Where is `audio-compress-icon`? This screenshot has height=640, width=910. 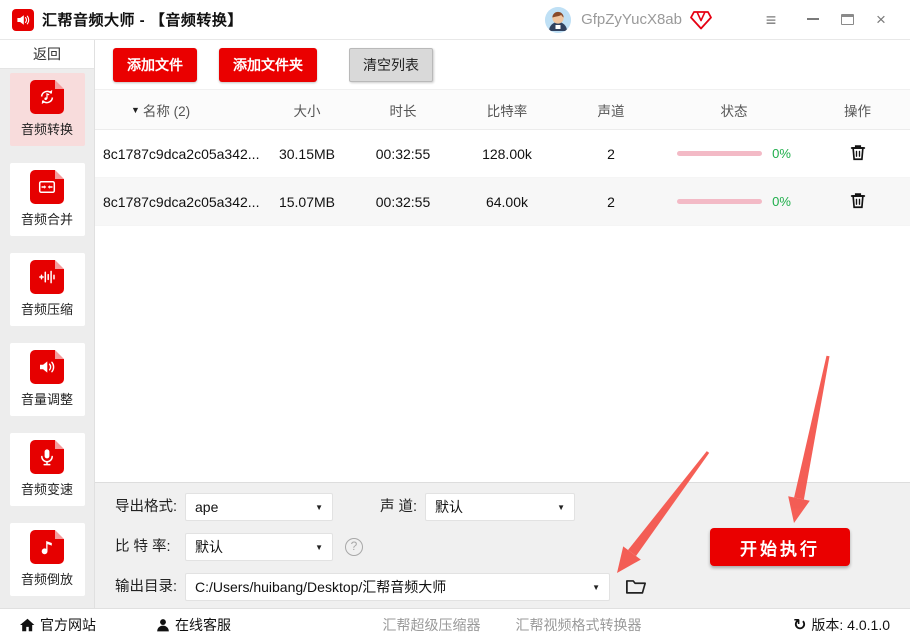
audio-compress-icon is located at coordinates (47, 277).